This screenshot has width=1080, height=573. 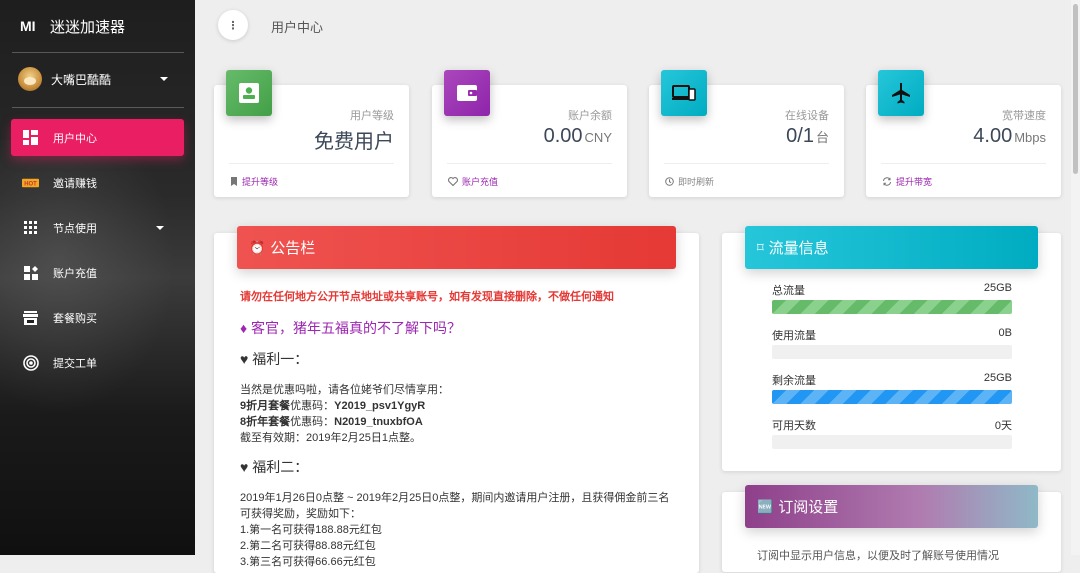 I want to click on scrollbar, so click(x=1075, y=277).